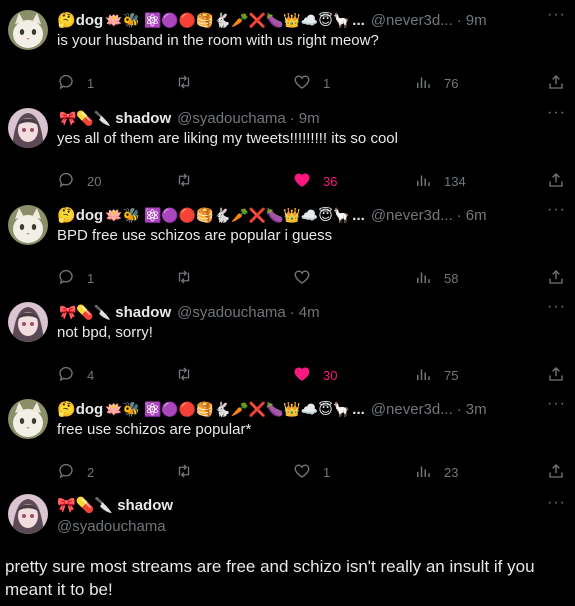  What do you see at coordinates (75, 472) in the screenshot?
I see `reply-button: 2` at bounding box center [75, 472].